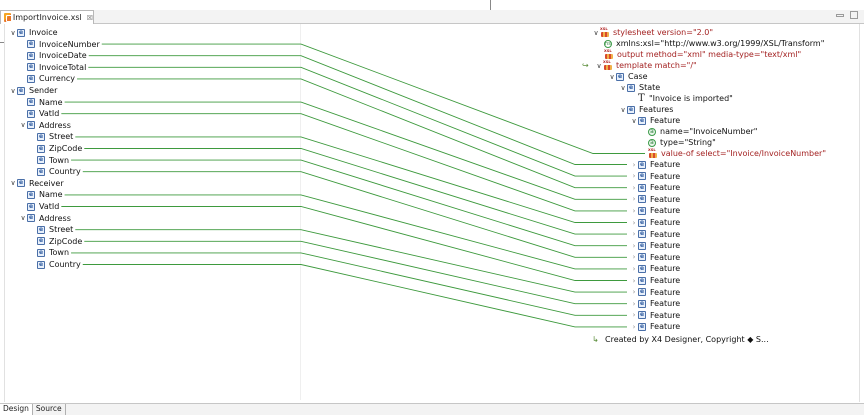 The height and width of the screenshot is (415, 864). What do you see at coordinates (627, 76) in the screenshot?
I see `case-node: ∨ e Case` at bounding box center [627, 76].